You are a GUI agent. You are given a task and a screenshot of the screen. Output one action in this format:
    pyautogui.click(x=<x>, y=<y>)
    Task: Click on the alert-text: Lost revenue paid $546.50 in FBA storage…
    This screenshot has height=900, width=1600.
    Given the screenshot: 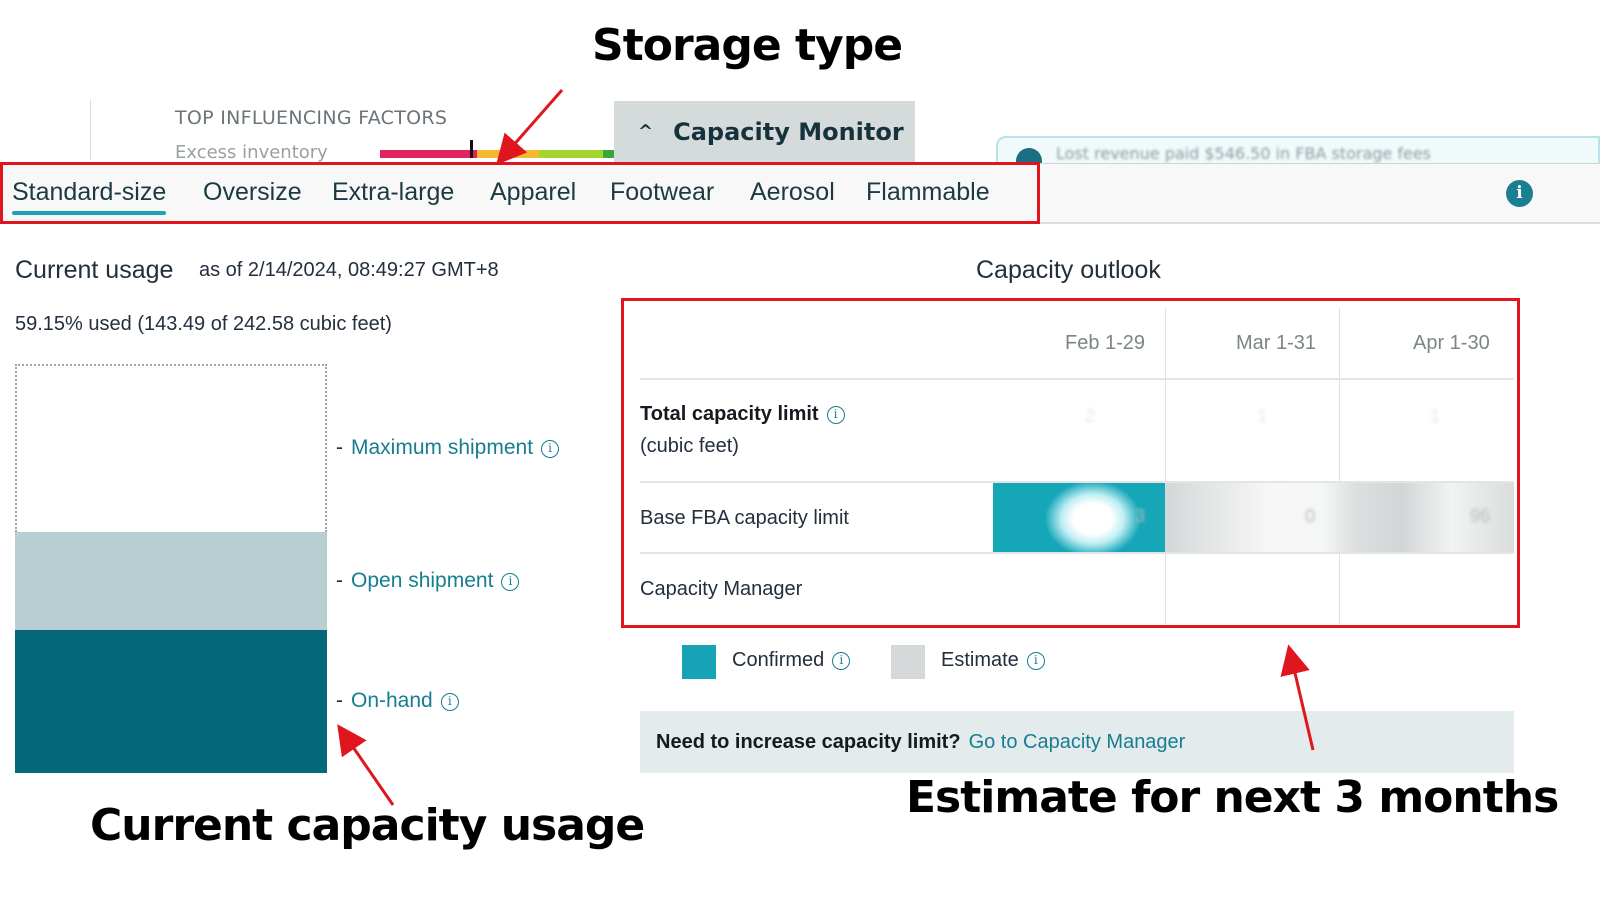 What is the action you would take?
    pyautogui.click(x=1244, y=153)
    